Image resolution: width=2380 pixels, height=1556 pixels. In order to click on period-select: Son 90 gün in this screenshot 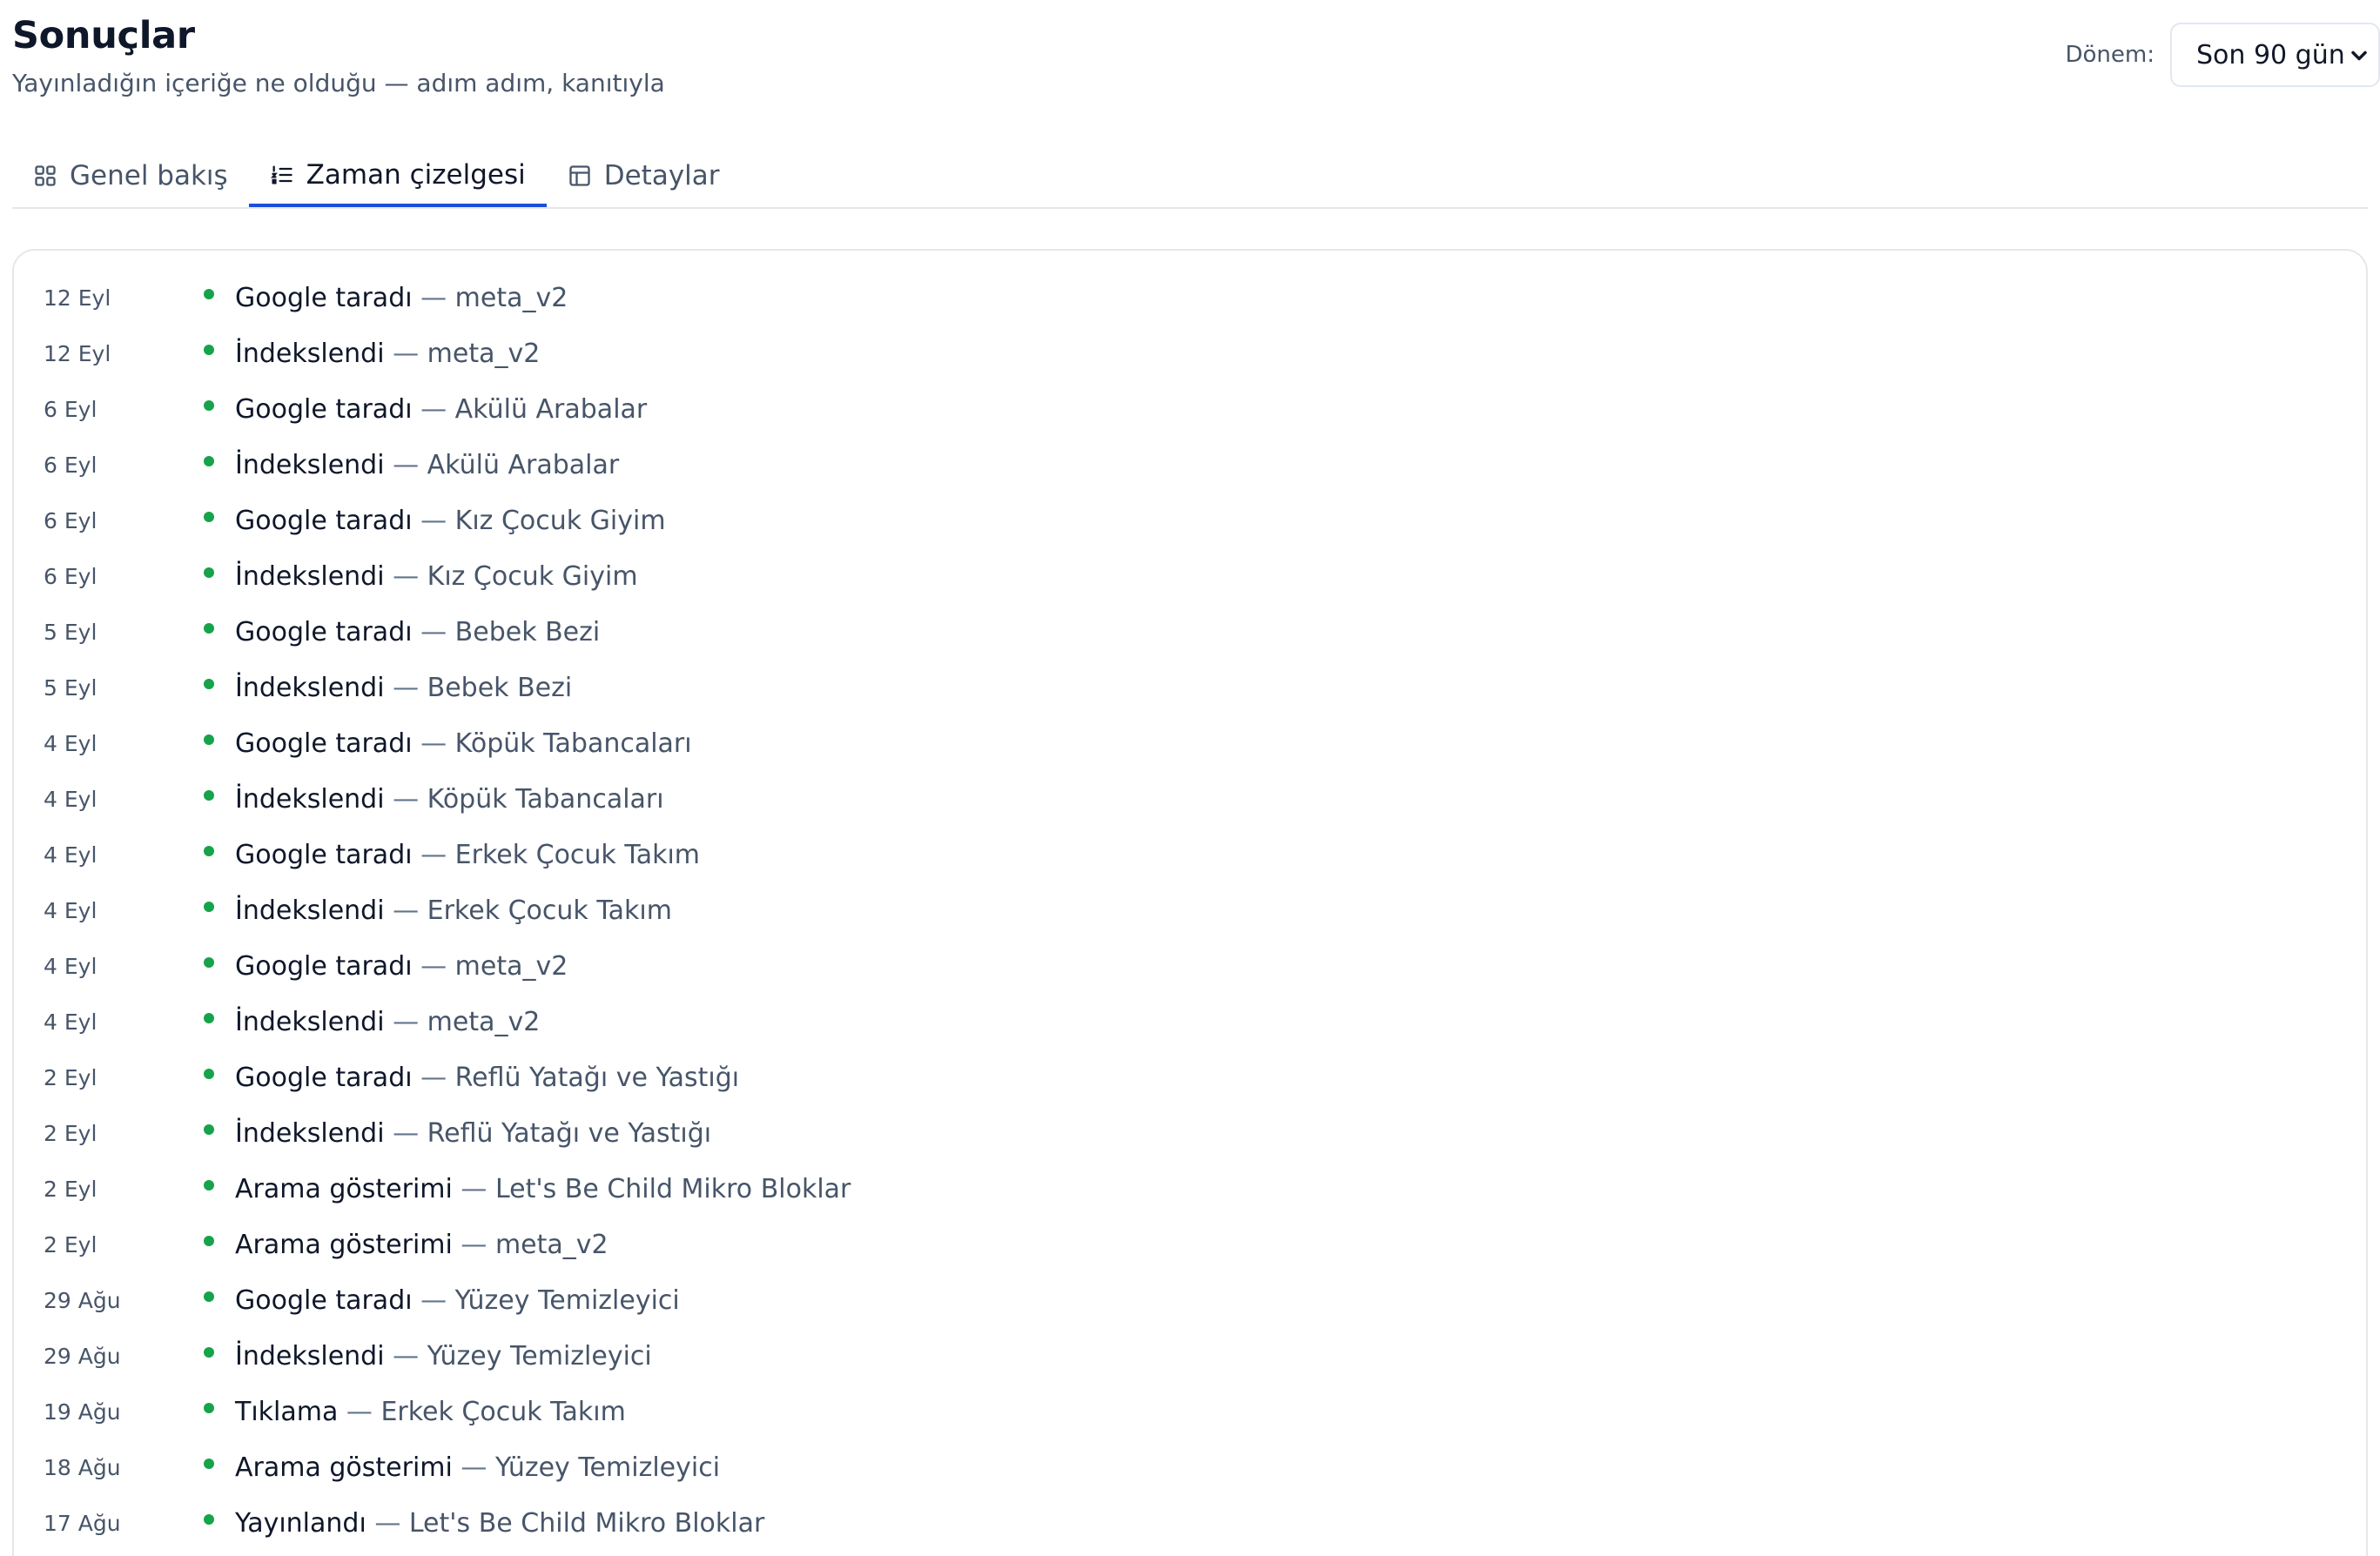, I will do `click(2275, 55)`.